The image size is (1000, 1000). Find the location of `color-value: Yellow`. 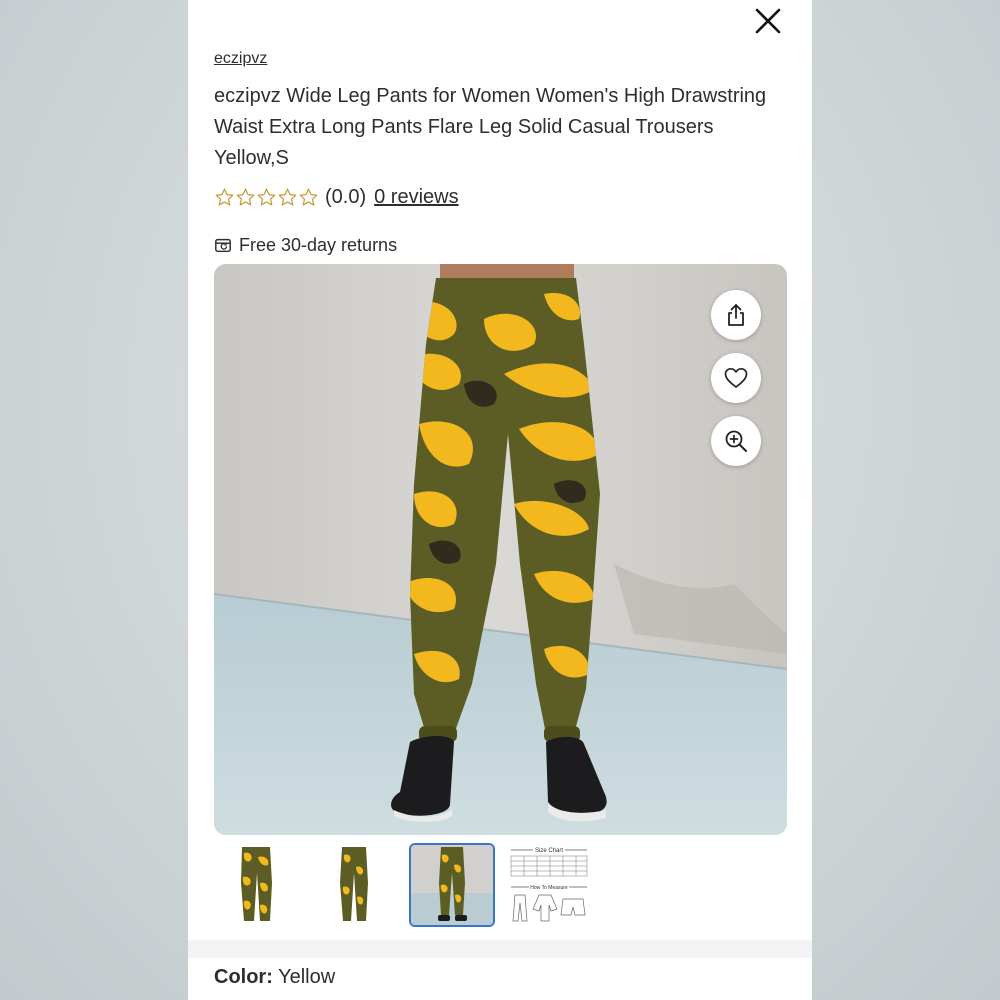

color-value: Yellow is located at coordinates (307, 977).